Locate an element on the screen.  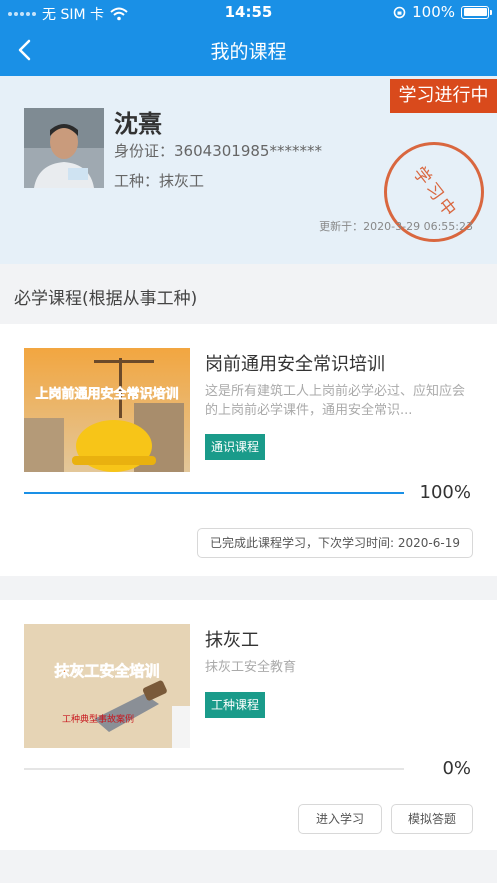
updated-time: 更新于：2020-3-29 06:55:23 is located at coordinates (396, 226).